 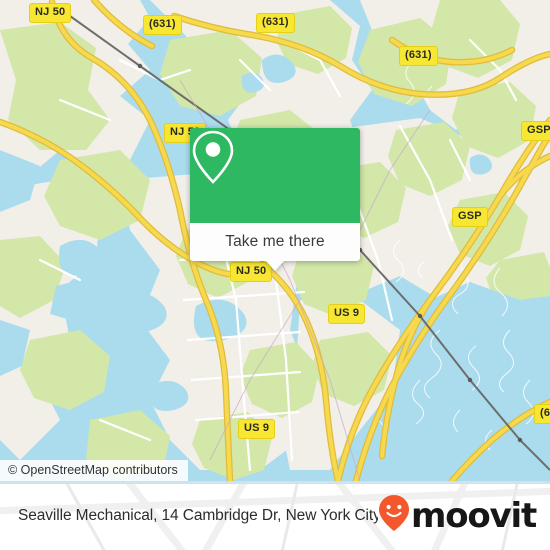 I want to click on take-me-there-label: Take me there, so click(x=275, y=241).